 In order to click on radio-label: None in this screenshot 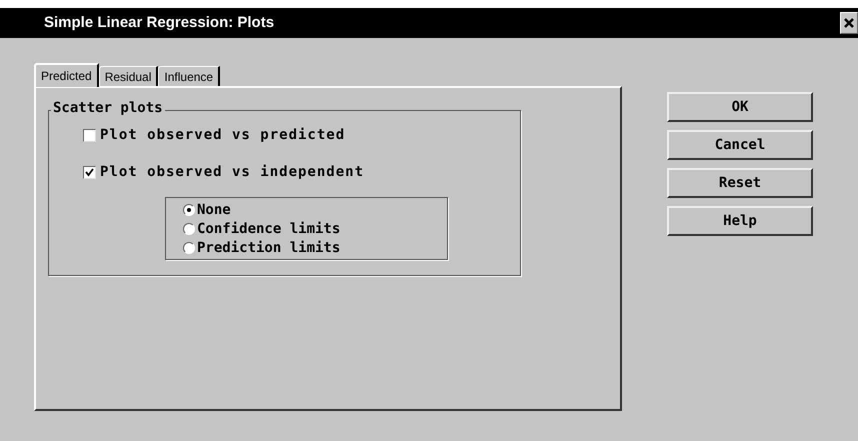, I will do `click(214, 210)`.